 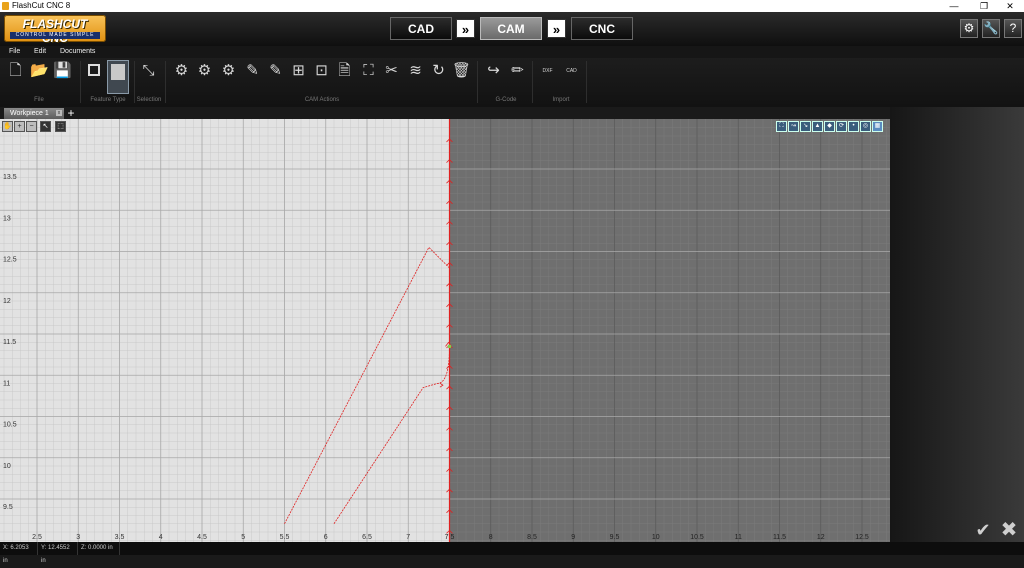 I want to click on x-tick-label: 4.5, so click(x=202, y=537).